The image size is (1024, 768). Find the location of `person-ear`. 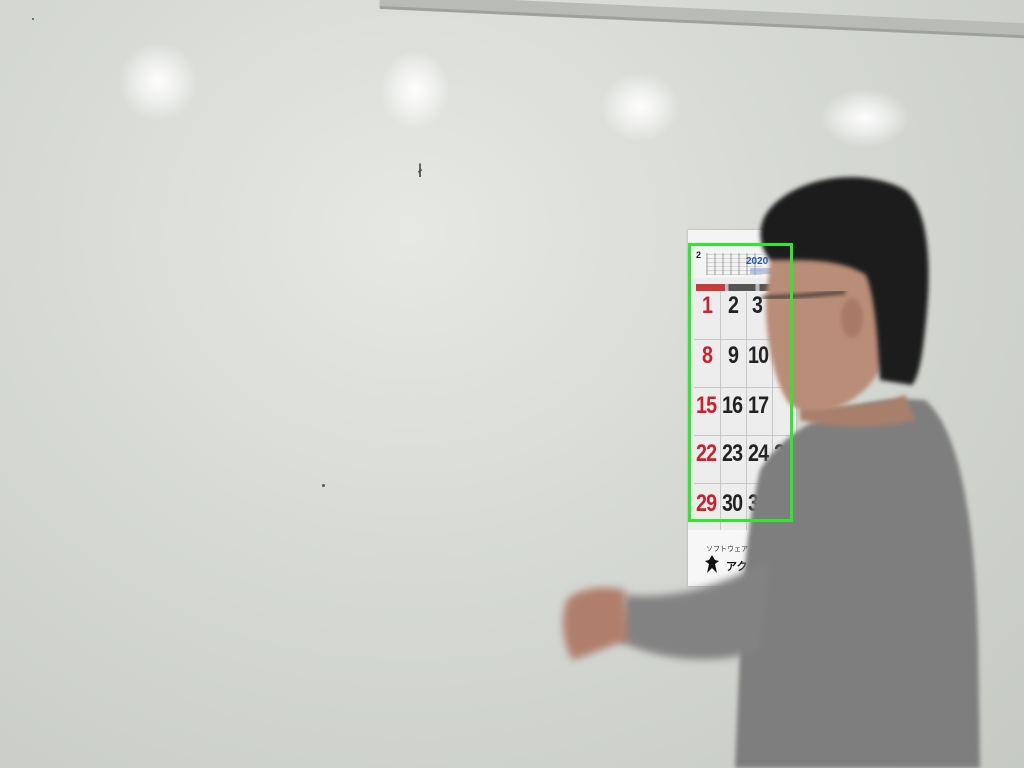

person-ear is located at coordinates (852, 318).